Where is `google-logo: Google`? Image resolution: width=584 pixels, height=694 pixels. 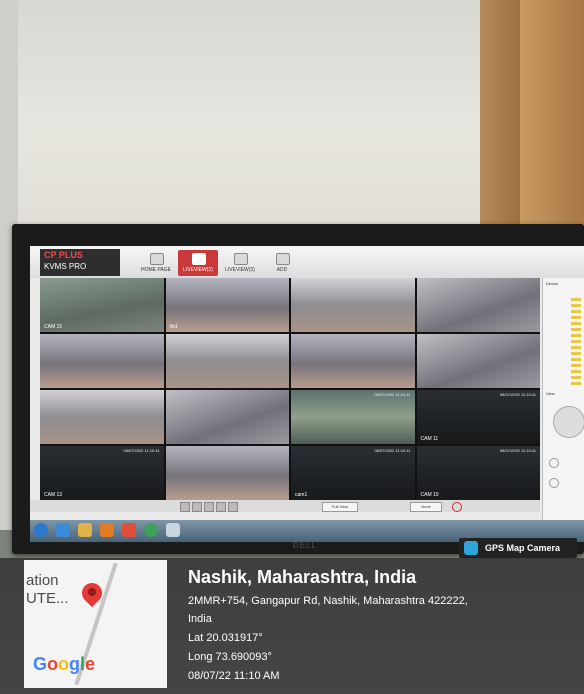
google-logo: Google is located at coordinates (64, 664).